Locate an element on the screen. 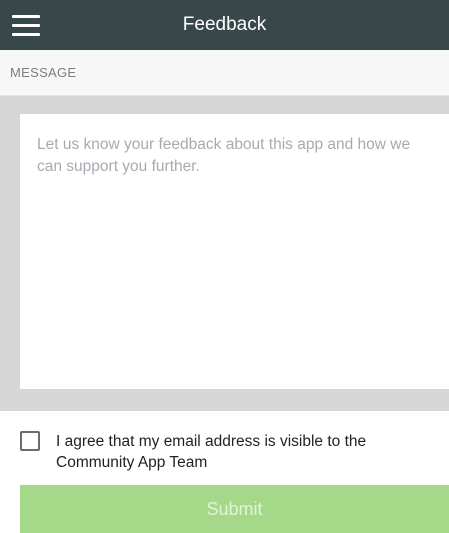  top-app-bar: Feedback is located at coordinates (224, 25).